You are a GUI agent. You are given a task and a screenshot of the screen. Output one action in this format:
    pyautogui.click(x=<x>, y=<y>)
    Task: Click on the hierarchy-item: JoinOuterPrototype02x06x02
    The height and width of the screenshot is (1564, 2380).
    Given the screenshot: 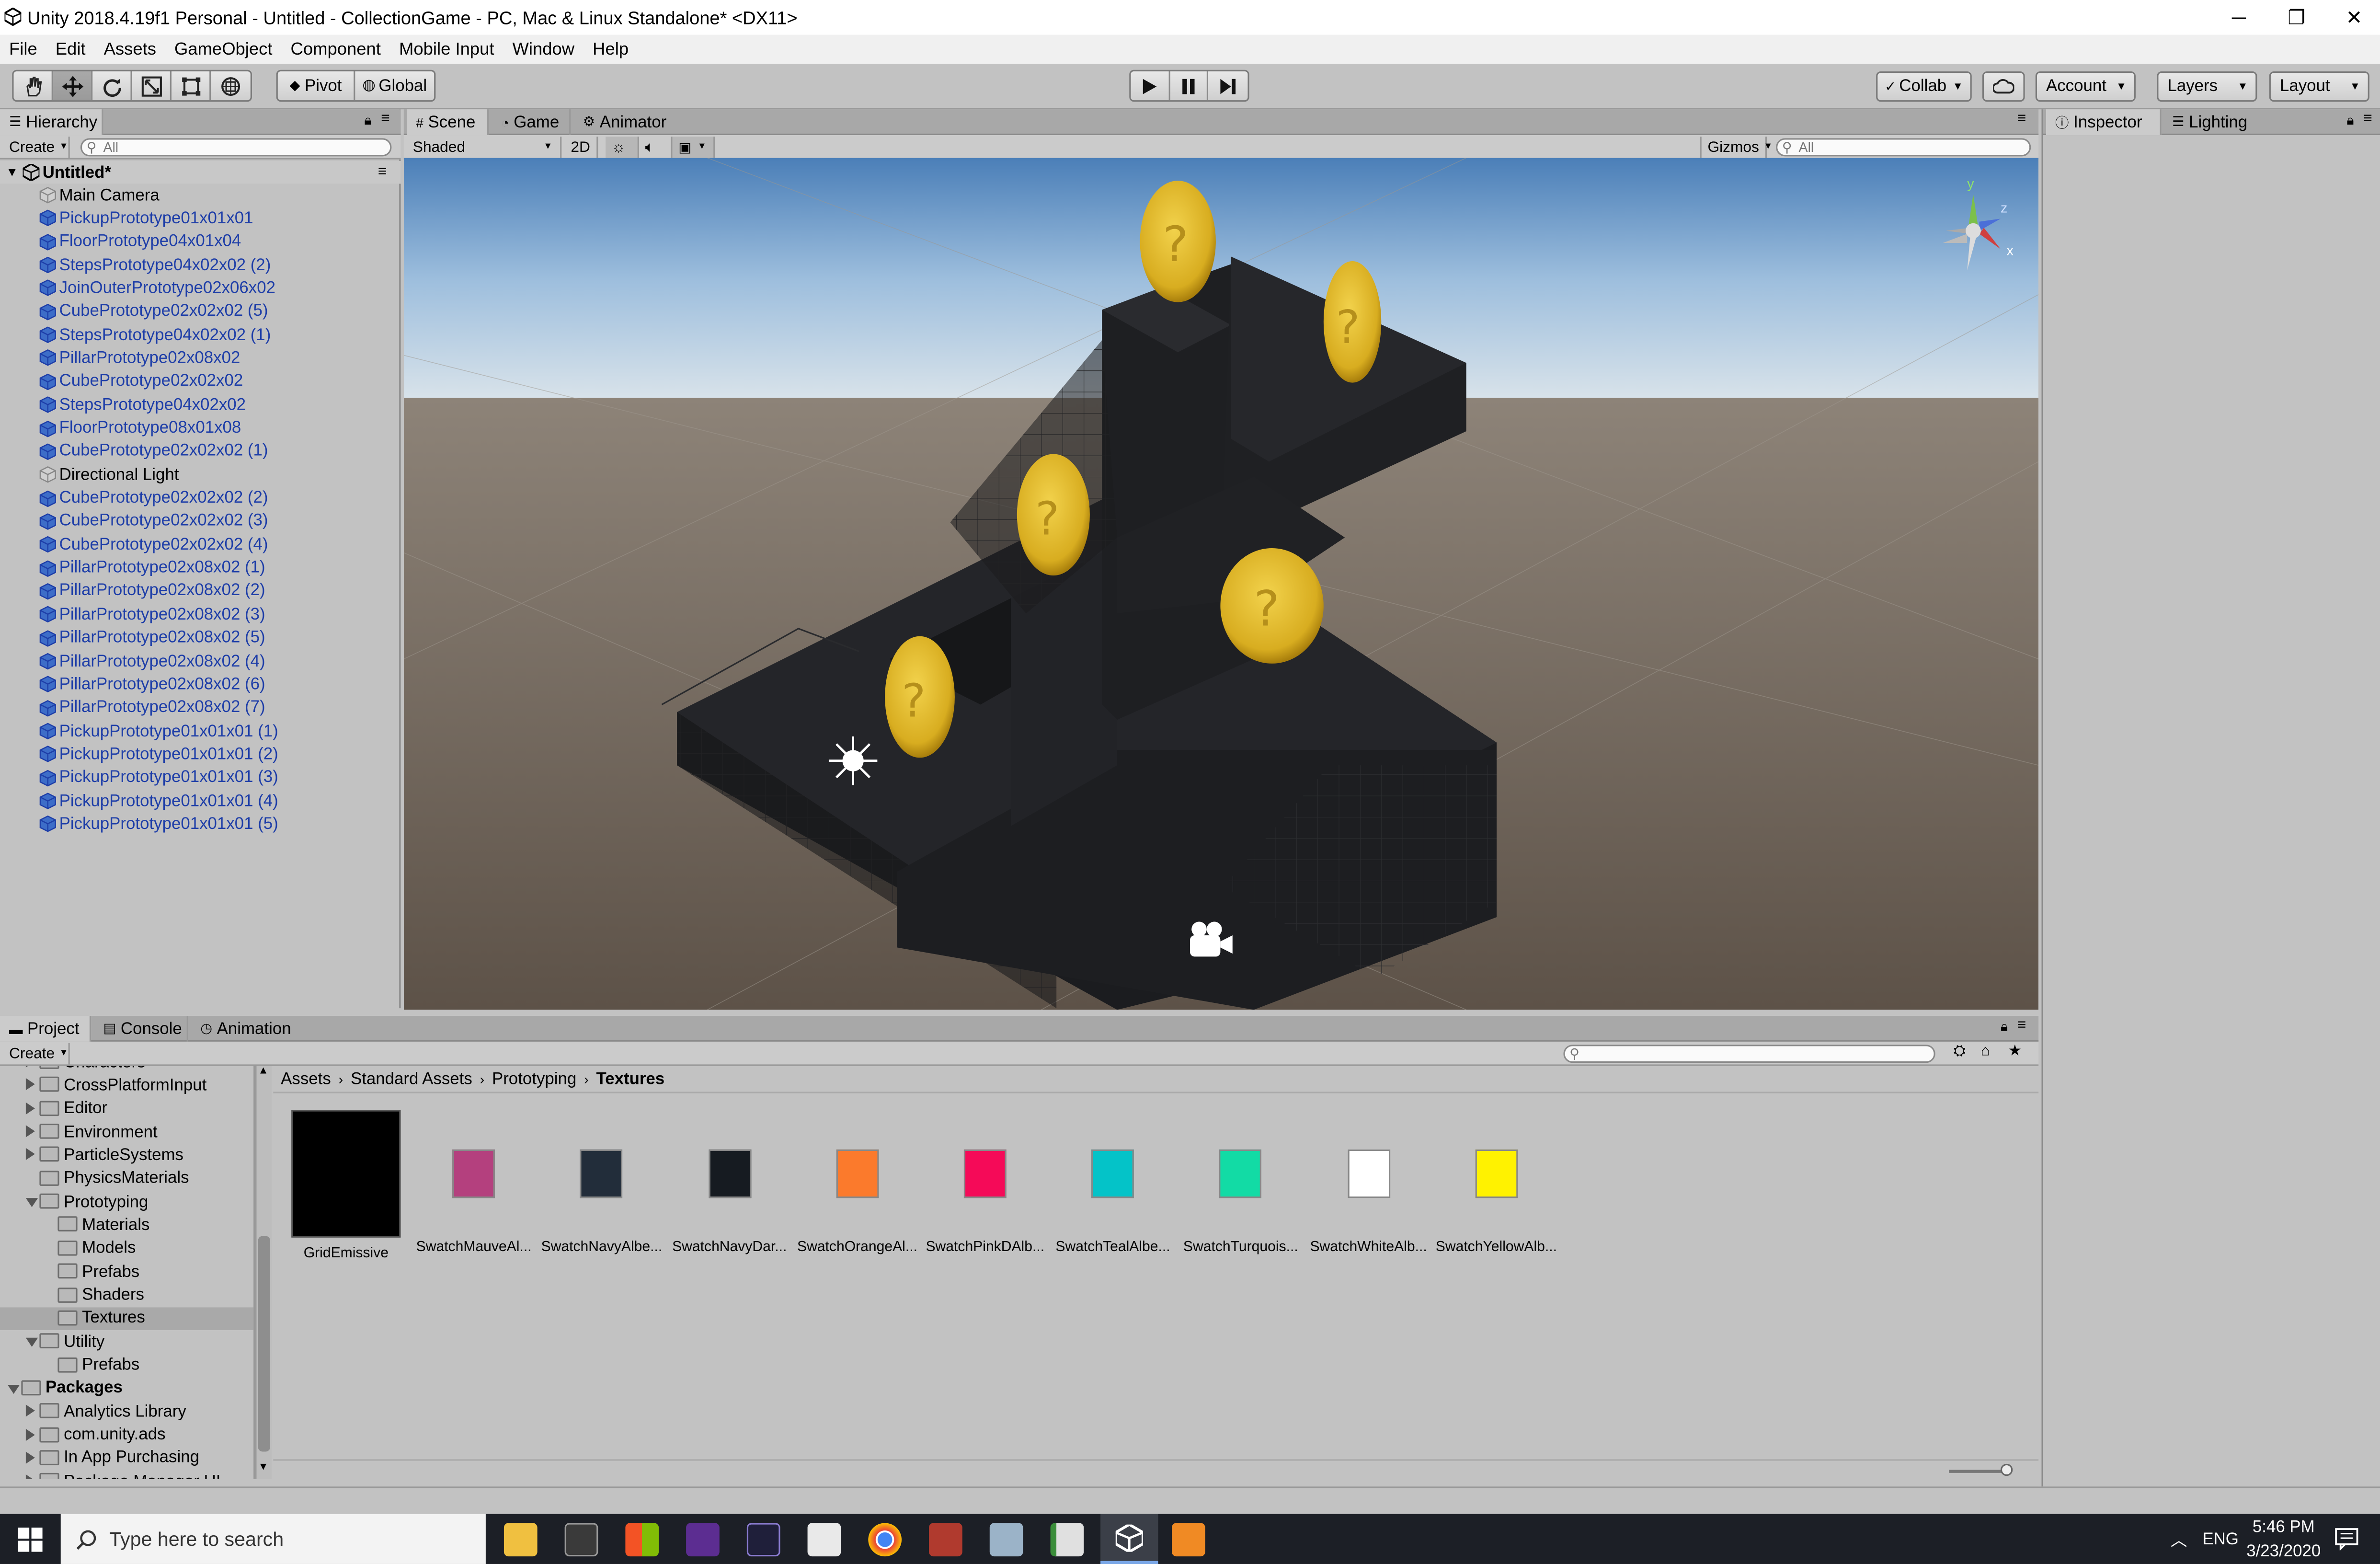 What is the action you would take?
    pyautogui.click(x=200, y=288)
    